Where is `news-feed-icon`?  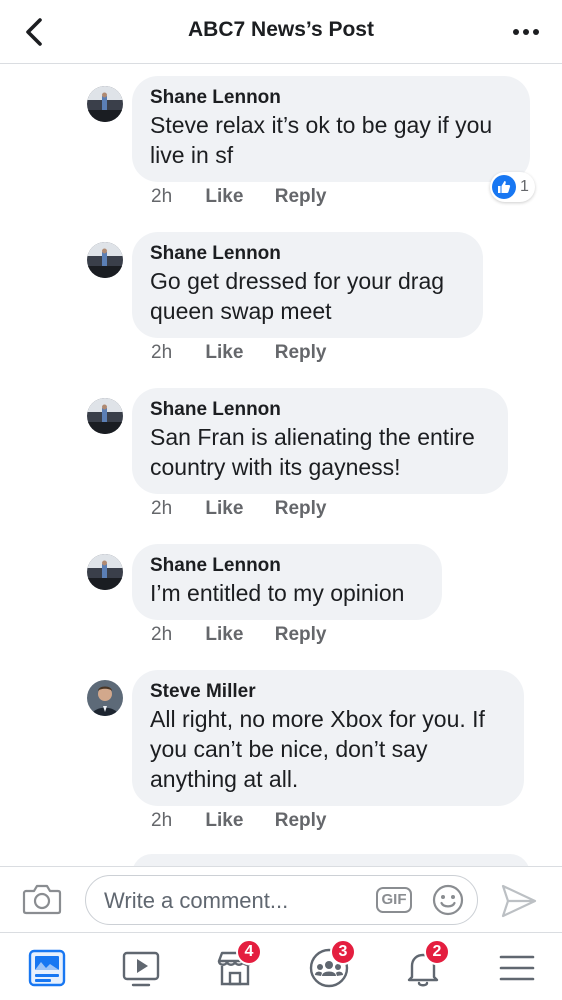
news-feed-icon is located at coordinates (47, 968).